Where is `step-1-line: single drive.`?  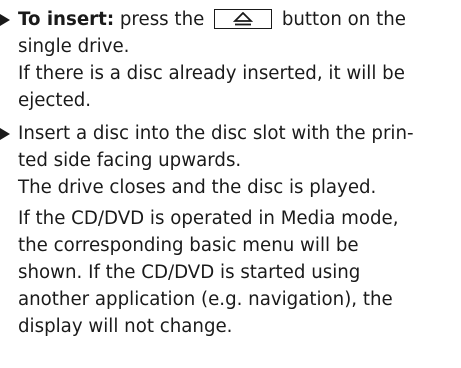
step-1-line: single drive. is located at coordinates (74, 46).